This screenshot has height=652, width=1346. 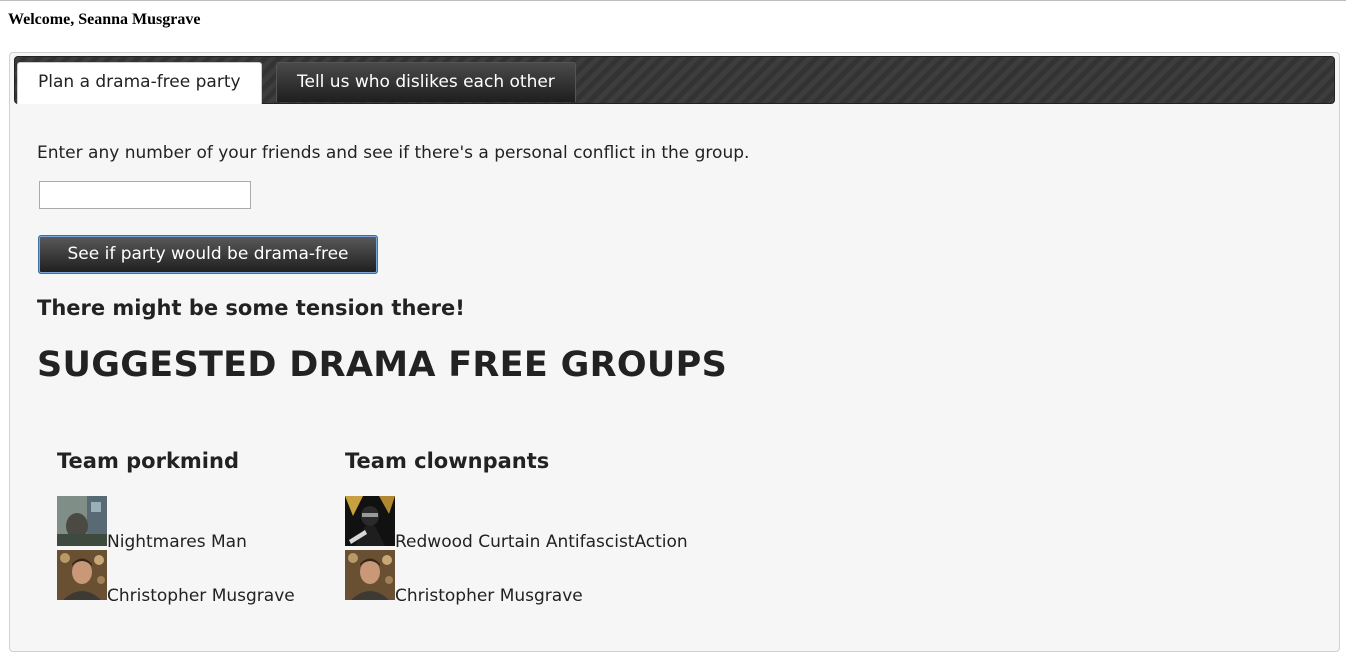 I want to click on groups-heading: SUGGESTED DRAMA FREE GROUPS, so click(x=382, y=365).